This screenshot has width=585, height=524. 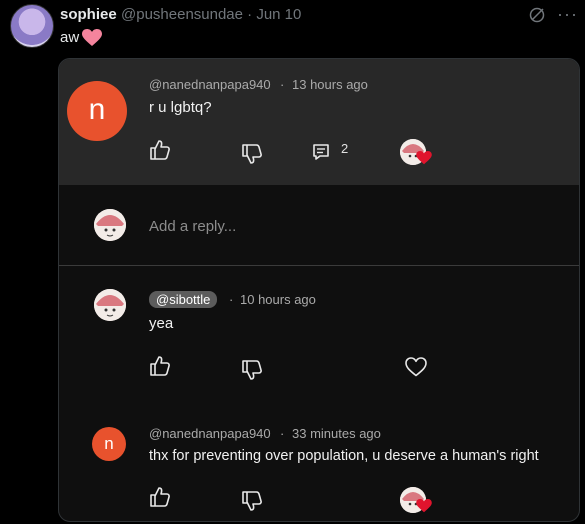 I want to click on pink-heart-icon, so click(x=92, y=37).